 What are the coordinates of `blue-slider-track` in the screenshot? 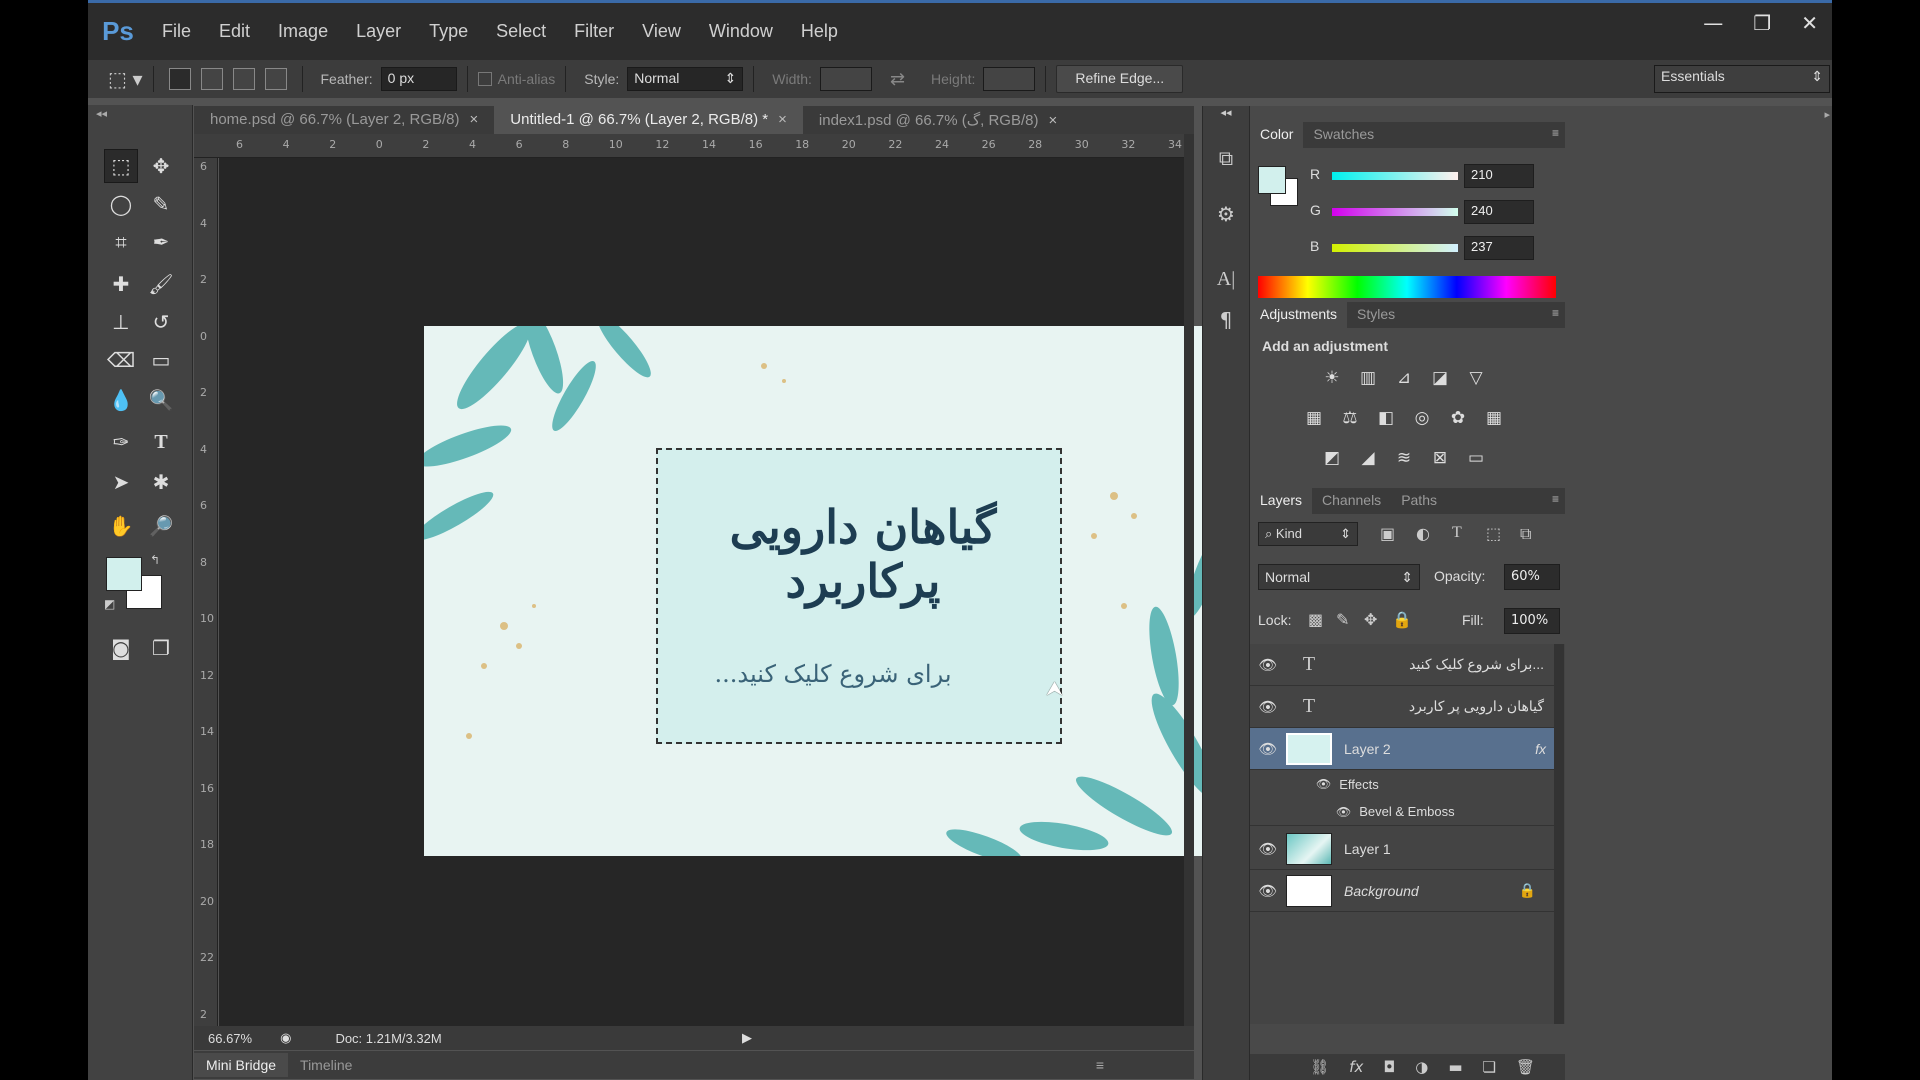 It's located at (1395, 248).